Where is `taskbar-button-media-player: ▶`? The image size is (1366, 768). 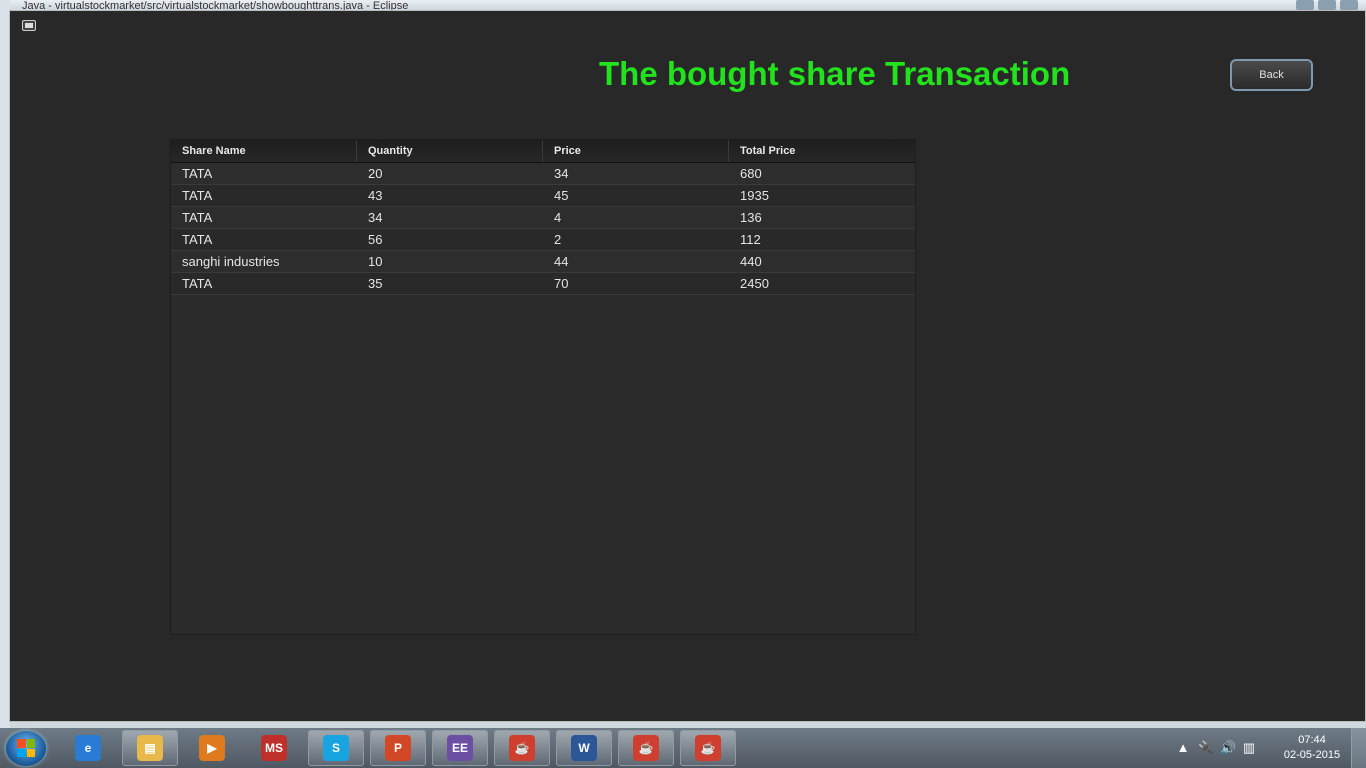 taskbar-button-media-player: ▶ is located at coordinates (212, 748).